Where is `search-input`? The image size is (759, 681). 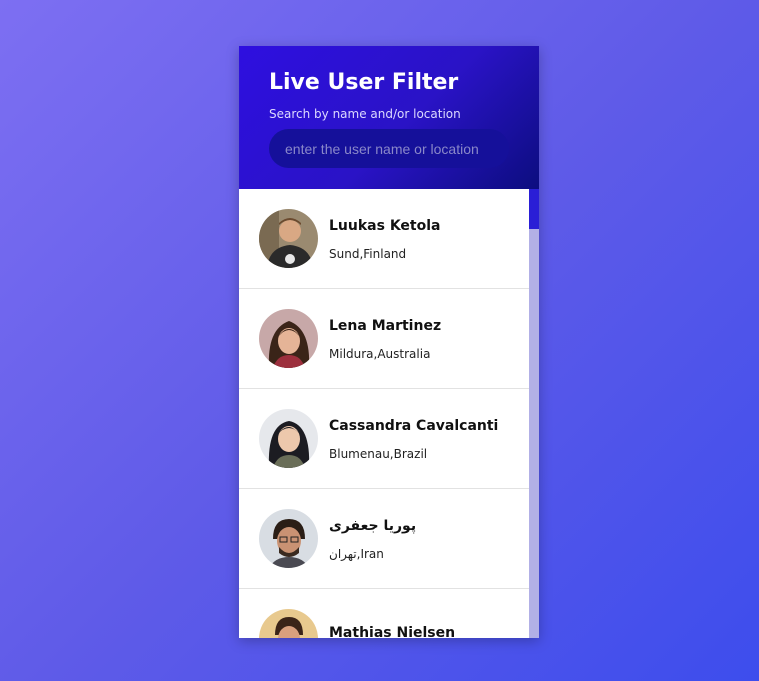 search-input is located at coordinates (389, 148).